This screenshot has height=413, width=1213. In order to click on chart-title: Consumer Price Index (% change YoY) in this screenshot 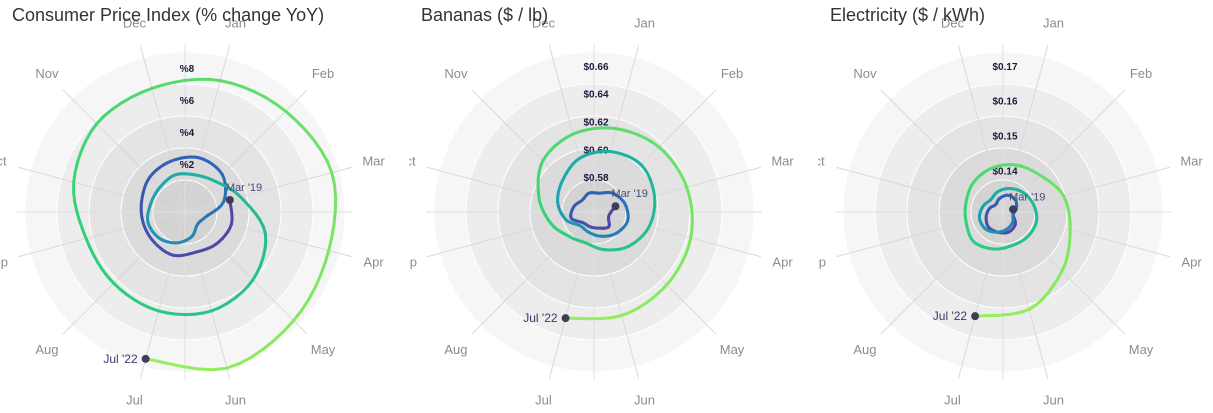, I will do `click(168, 15)`.